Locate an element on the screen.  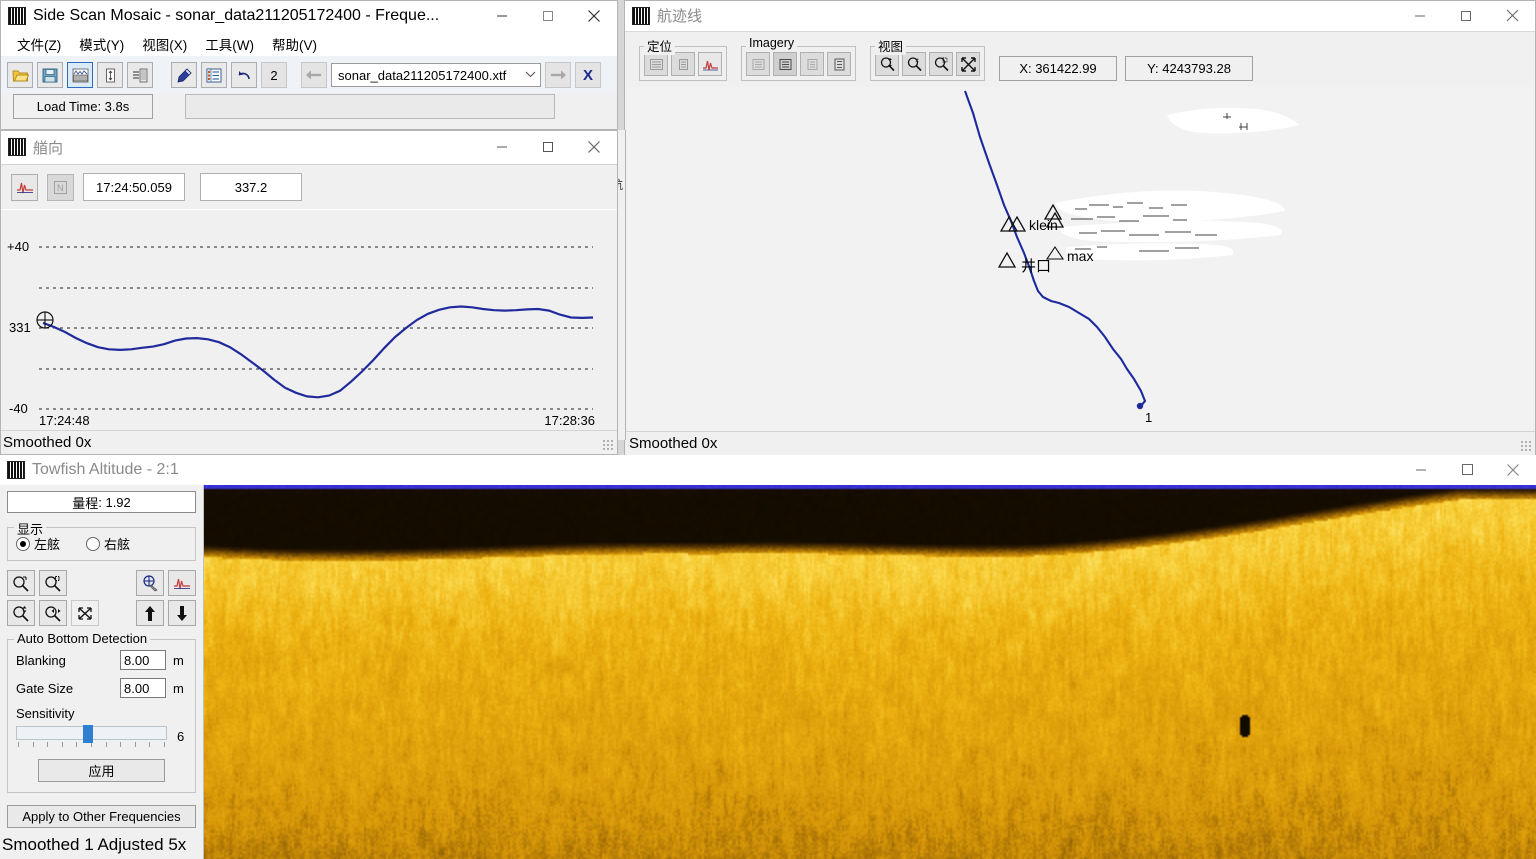
target-icon is located at coordinates (150, 583).